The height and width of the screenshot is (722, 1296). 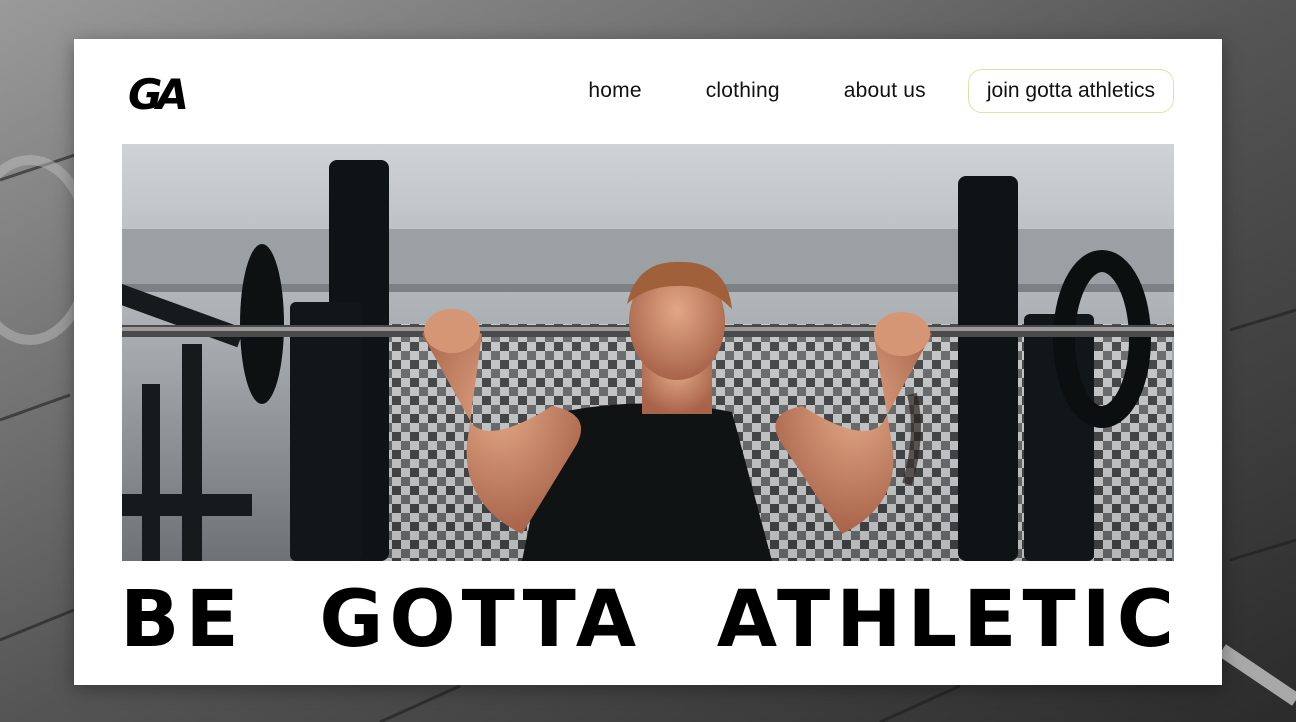 I want to click on join-button: join gotta athletics, so click(x=1070, y=91).